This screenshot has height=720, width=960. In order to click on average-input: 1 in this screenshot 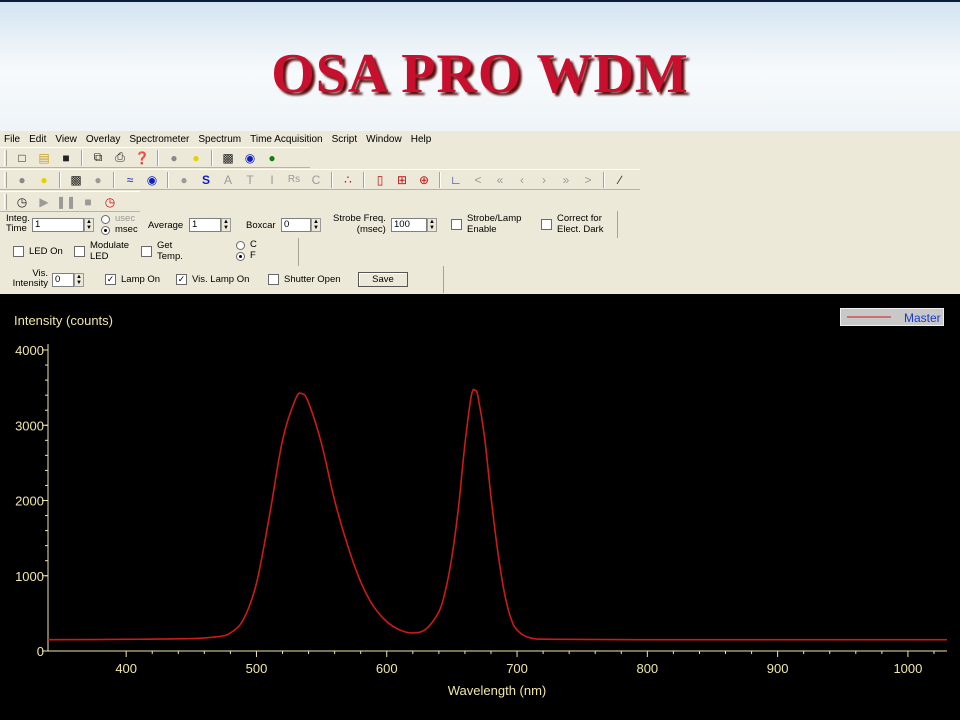, I will do `click(205, 225)`.